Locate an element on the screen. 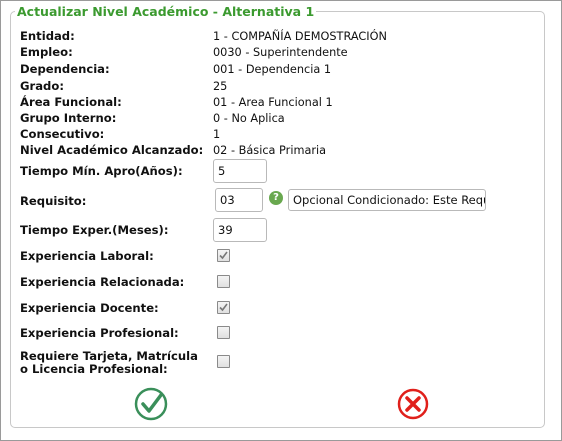 The height and width of the screenshot is (441, 562). exp-docente-checkbox is located at coordinates (223, 307).